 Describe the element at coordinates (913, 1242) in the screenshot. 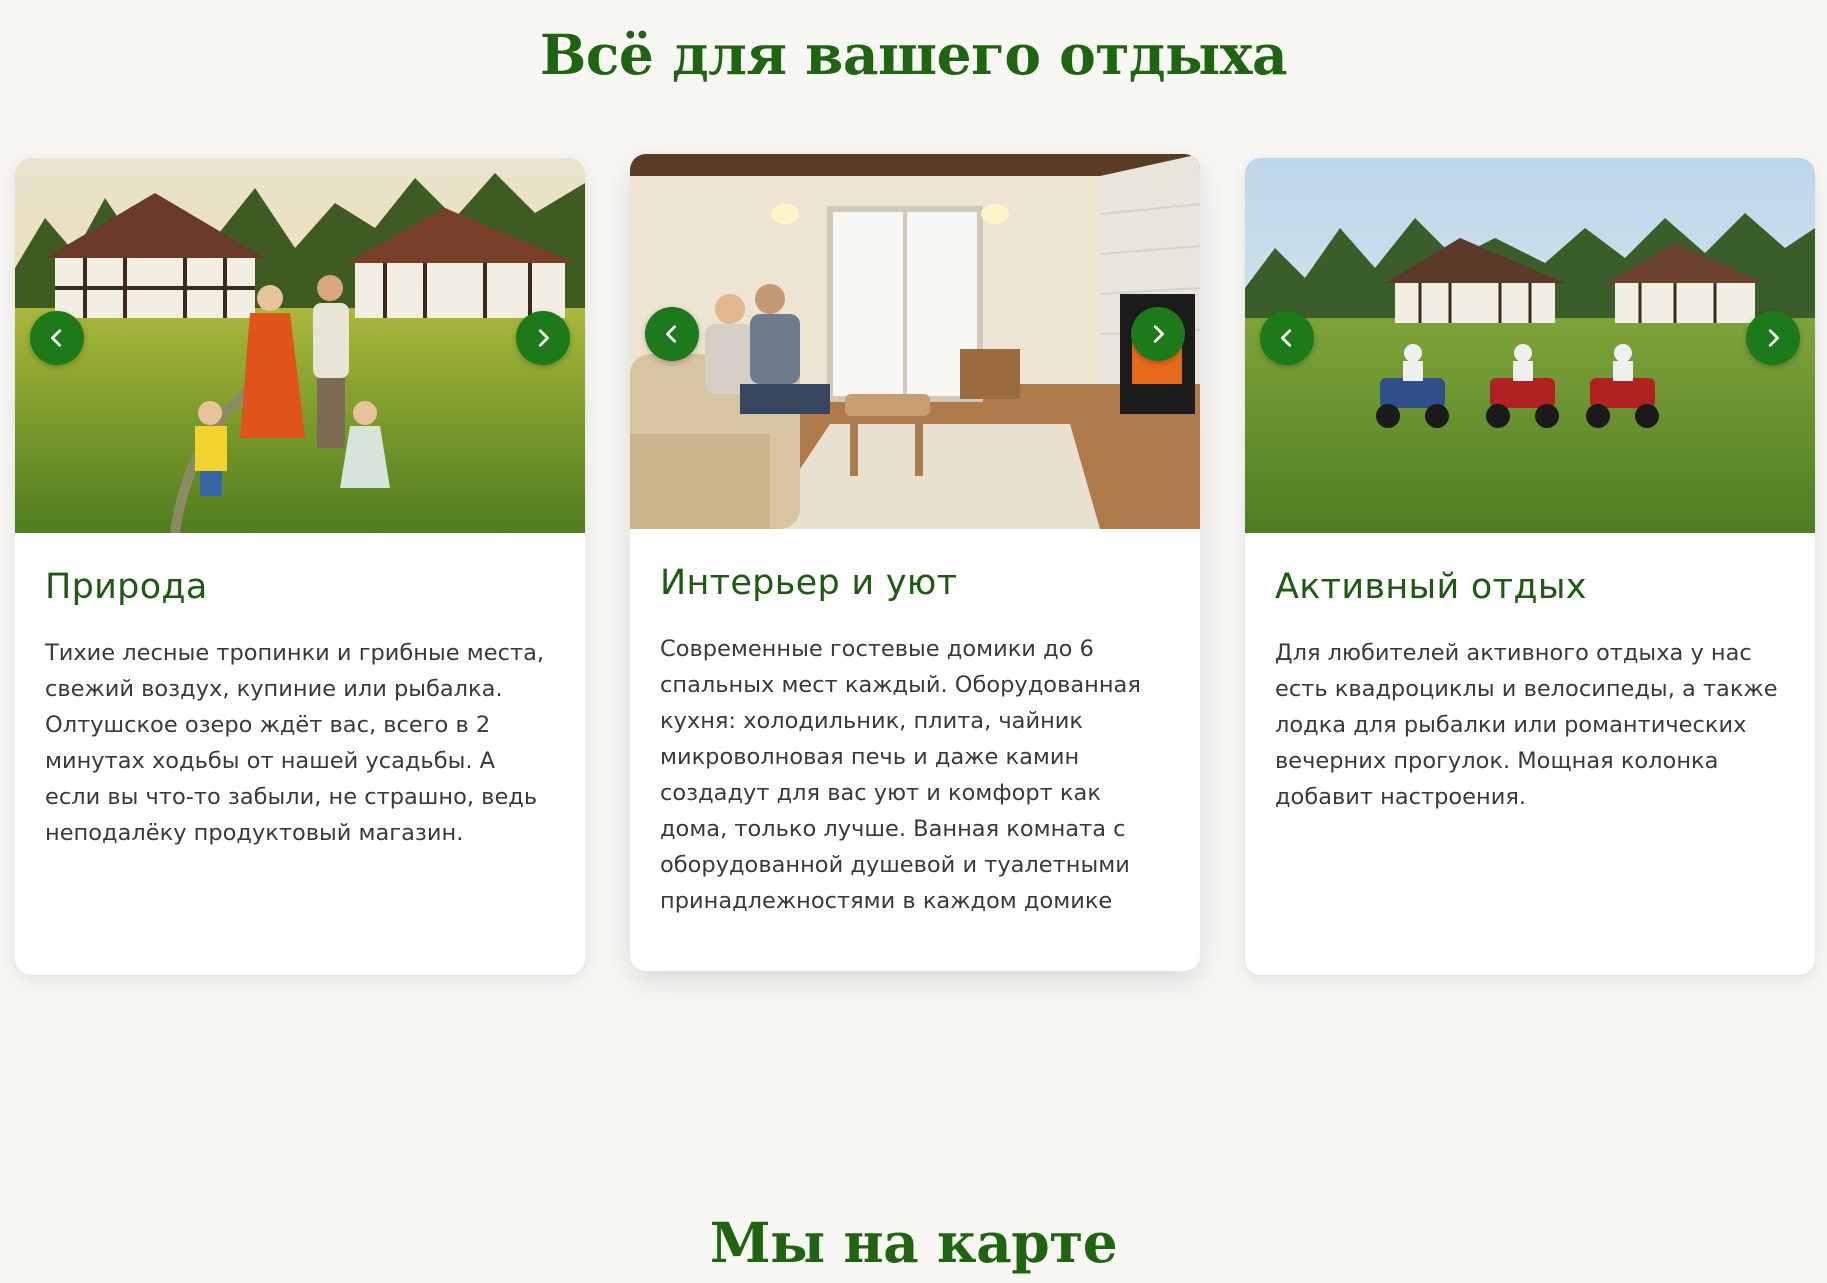

I see `next-section-title: Мы на карте` at that location.